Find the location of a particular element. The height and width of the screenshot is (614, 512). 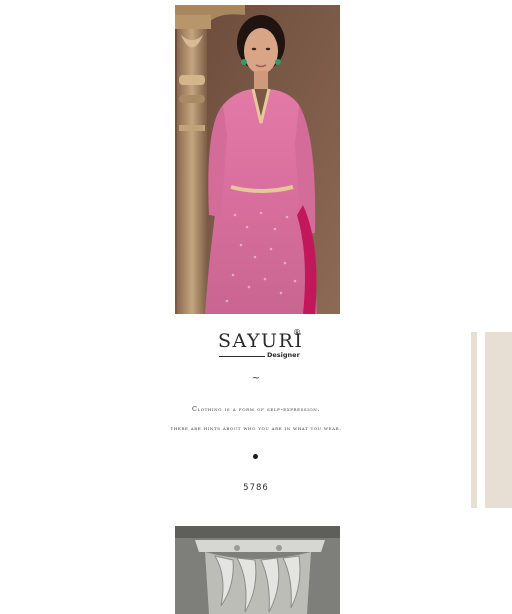

decor-bar-right is located at coordinates (498, 420).